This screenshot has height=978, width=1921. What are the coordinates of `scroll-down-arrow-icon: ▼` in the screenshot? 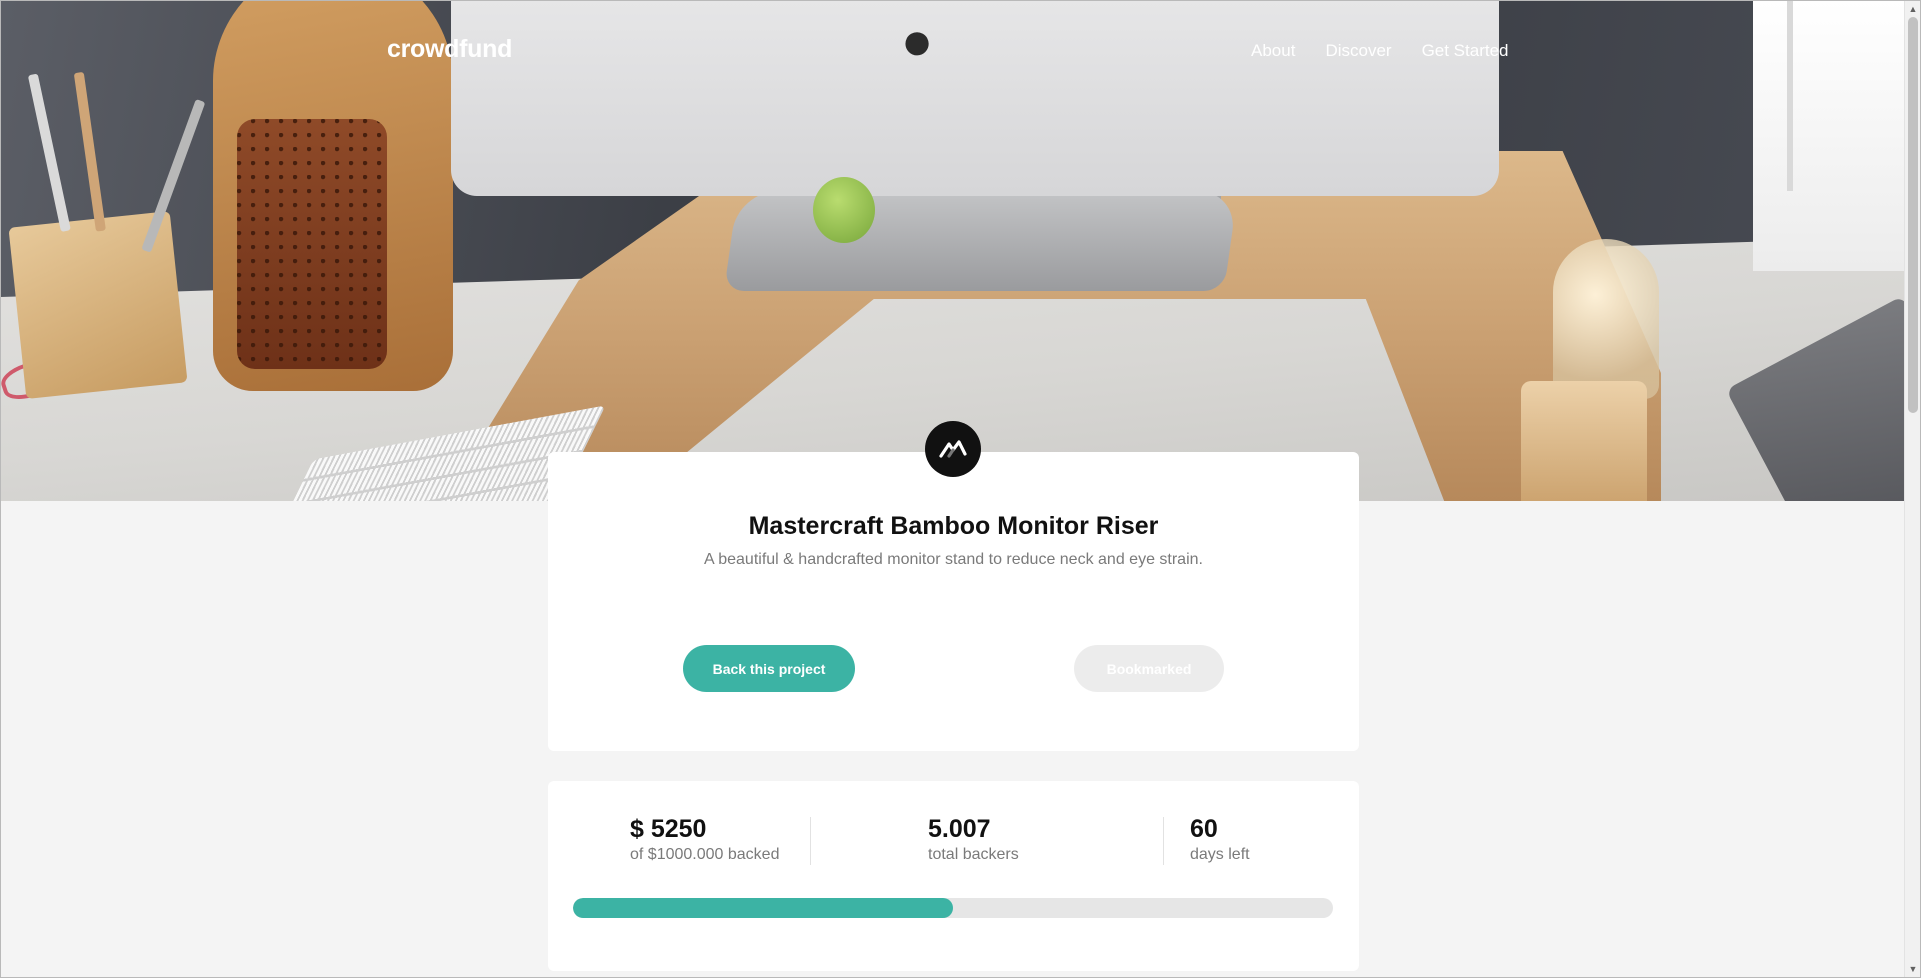 It's located at (1913, 969).